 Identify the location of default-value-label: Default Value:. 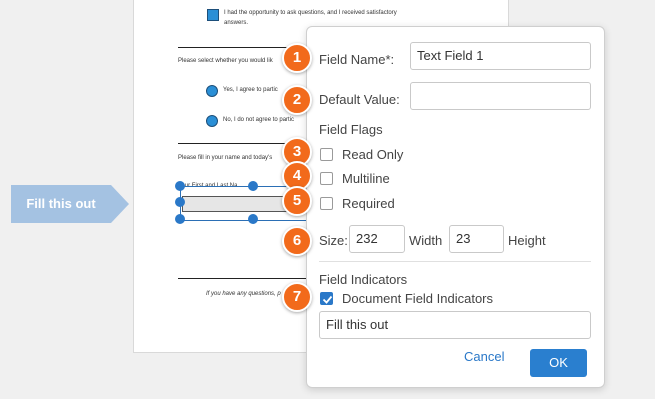
(359, 99).